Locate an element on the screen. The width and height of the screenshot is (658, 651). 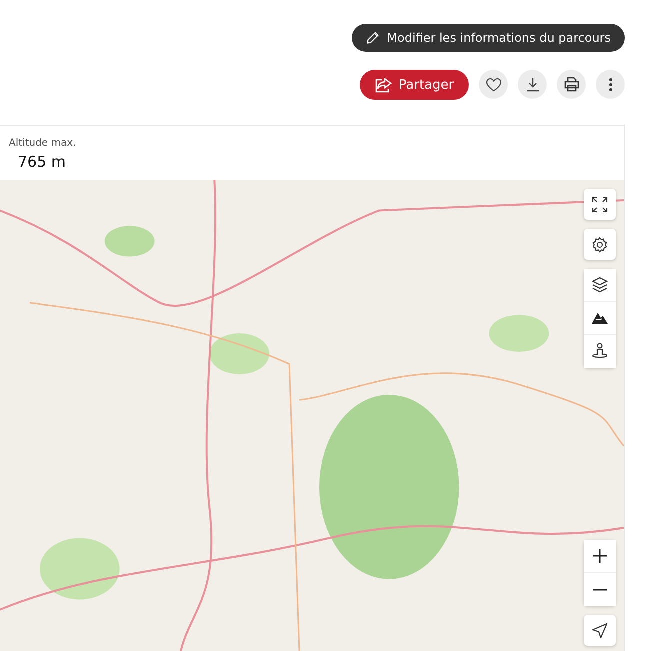
settings-button is located at coordinates (600, 244).